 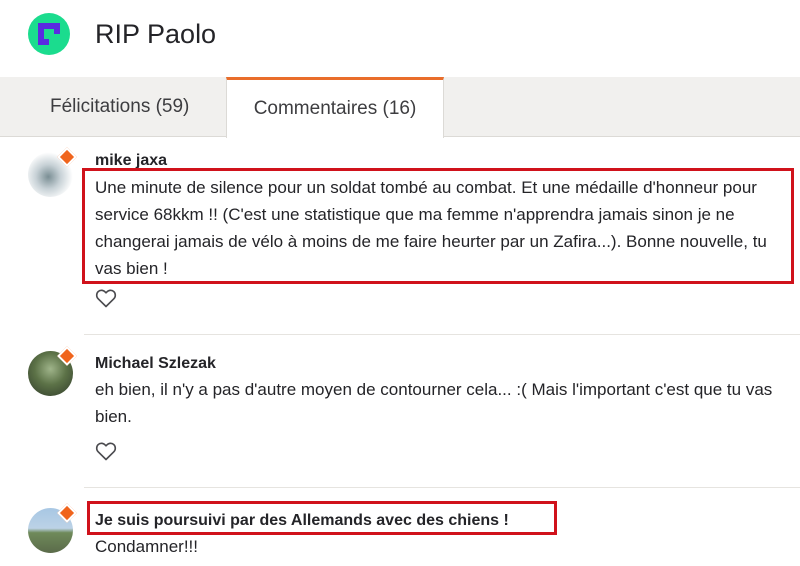 I want to click on comment-author: Michael Szlezak, so click(x=155, y=364).